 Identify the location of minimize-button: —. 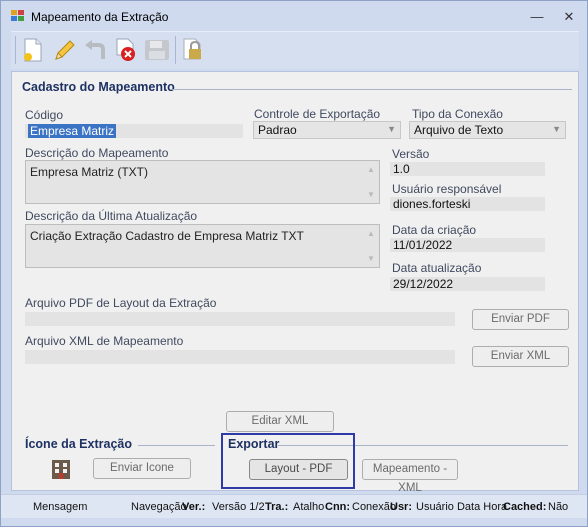
(537, 17).